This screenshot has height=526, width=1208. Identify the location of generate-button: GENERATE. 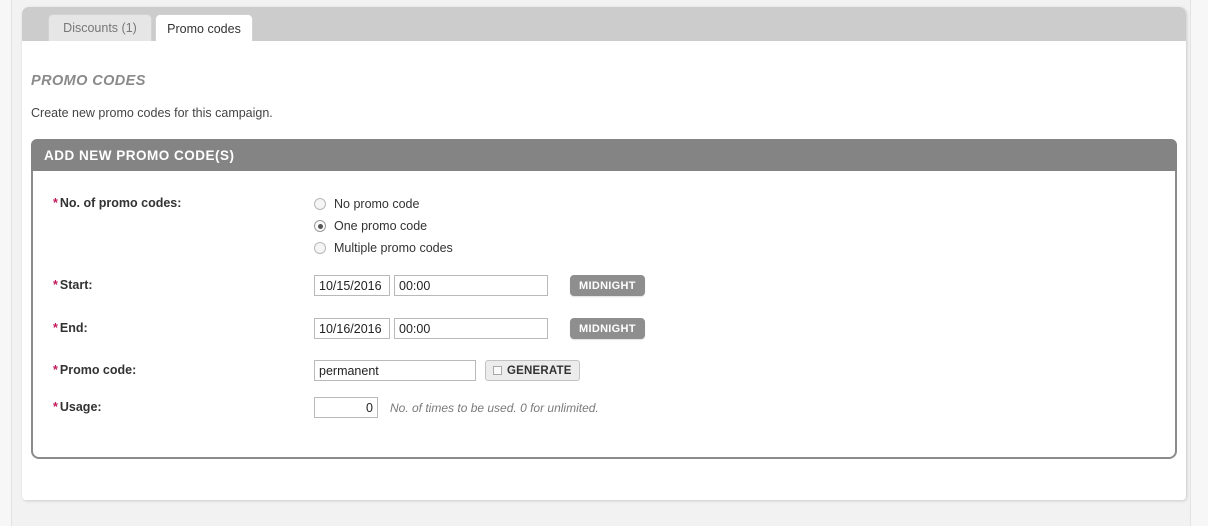
(532, 370).